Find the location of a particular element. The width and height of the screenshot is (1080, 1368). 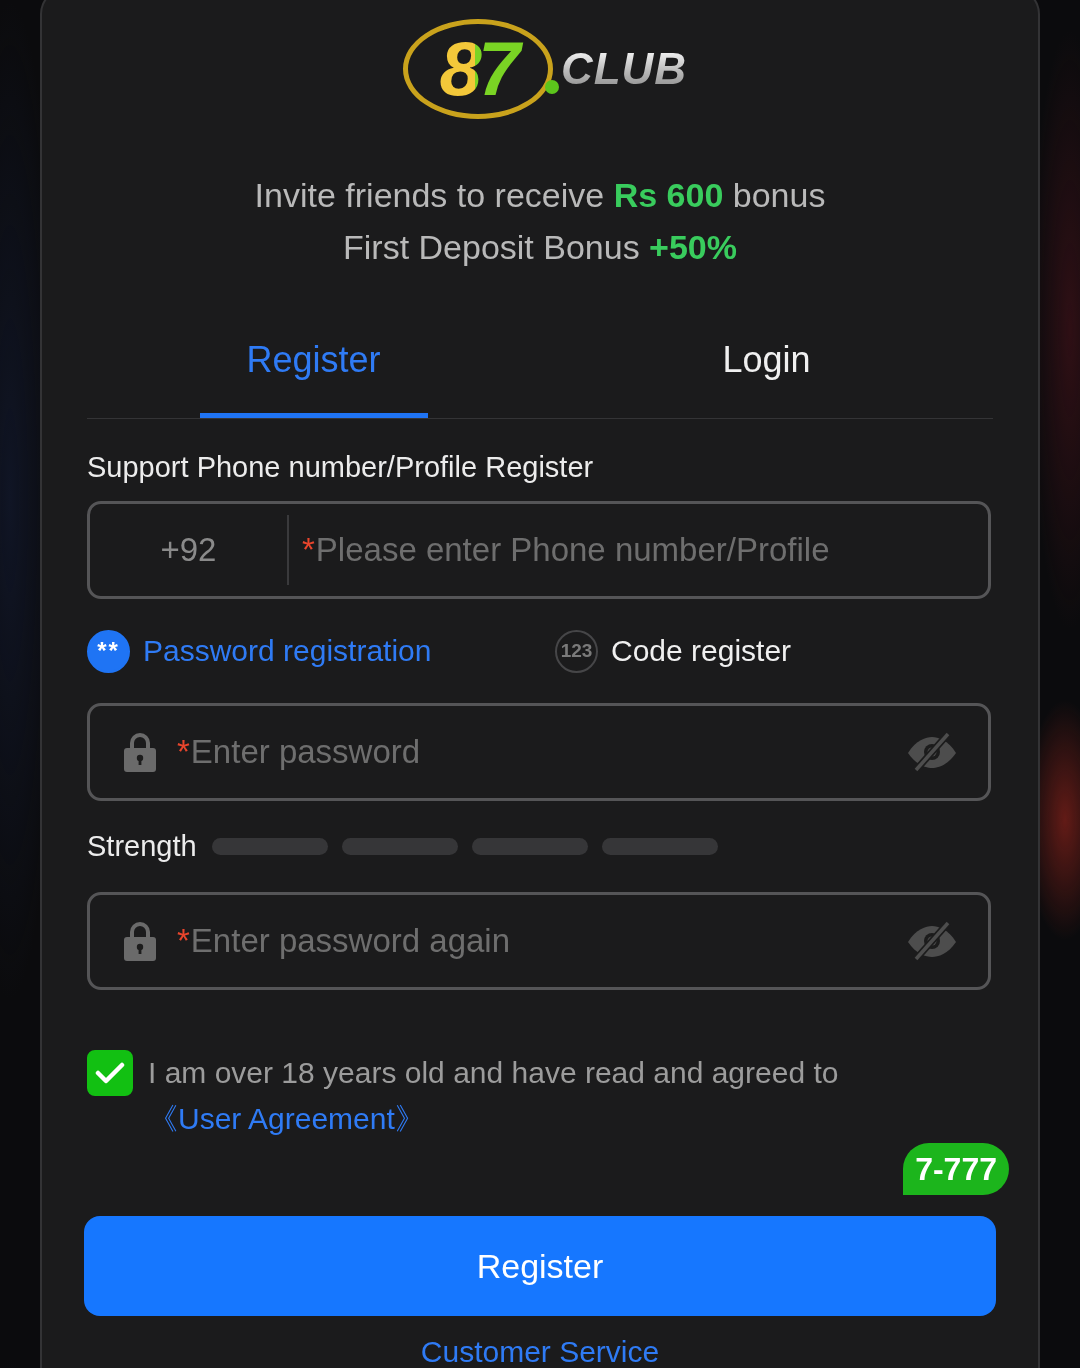

agreement-text: I am over 18 years old and have read and agreed to 《User Agreement》 is located at coordinates (494, 1096).